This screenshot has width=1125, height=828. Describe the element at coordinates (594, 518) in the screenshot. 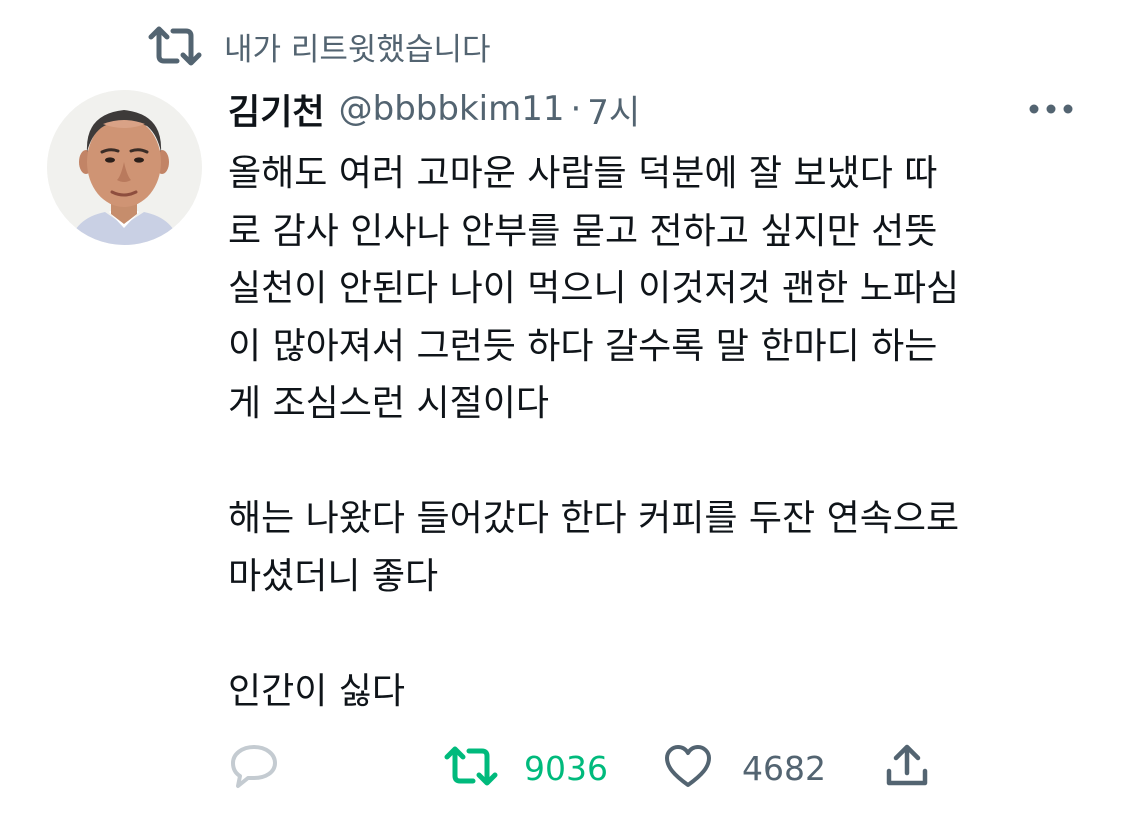

I see `tweet-line: 해는 나왔다 들어갔다 한다 커피를 두잔 연속으로` at that location.